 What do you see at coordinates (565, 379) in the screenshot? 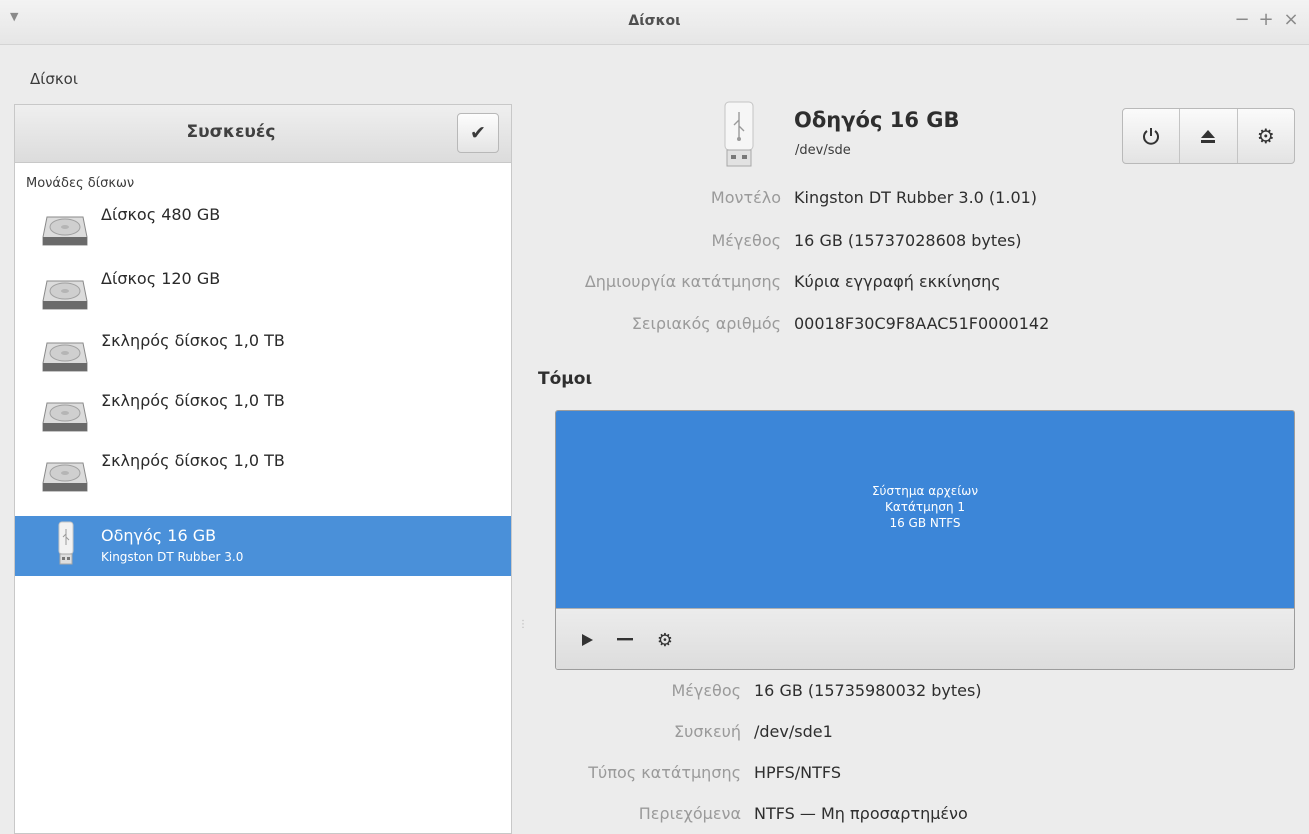
I see `volumes-title: Τόμοι` at bounding box center [565, 379].